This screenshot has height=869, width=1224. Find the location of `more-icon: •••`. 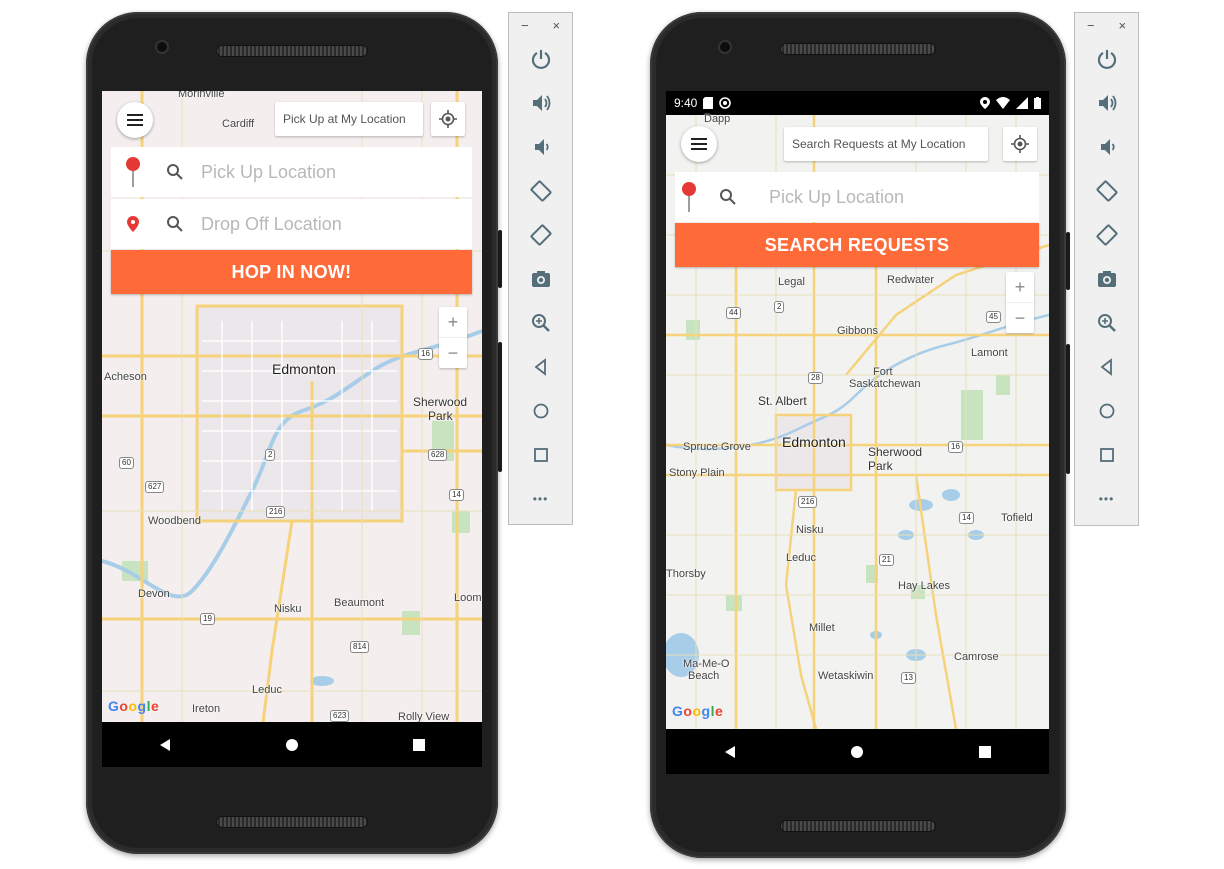

more-icon: ••• is located at coordinates (1106, 499).